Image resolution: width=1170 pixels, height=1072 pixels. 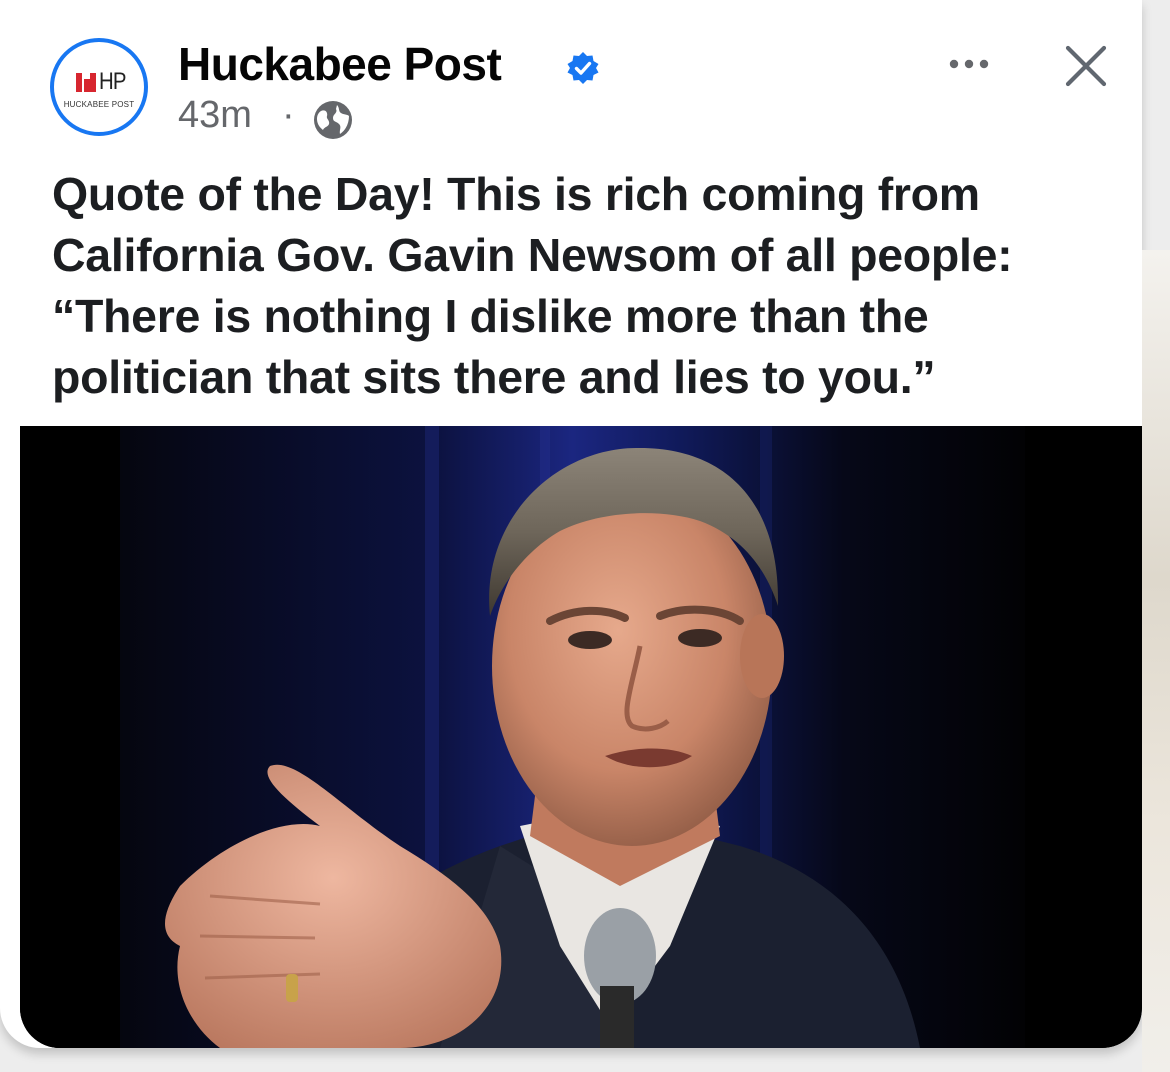 What do you see at coordinates (86, 82) in the screenshot?
I see `three-red-bars-icon` at bounding box center [86, 82].